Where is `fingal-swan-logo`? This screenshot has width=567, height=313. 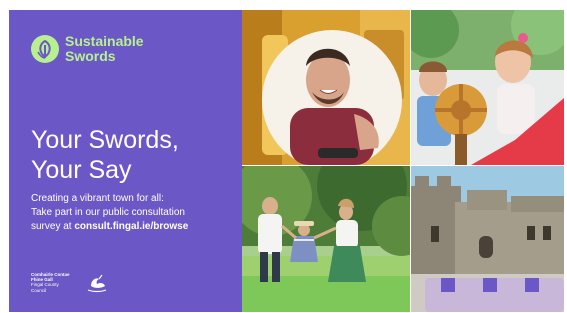 fingal-swan-logo is located at coordinates (97, 285).